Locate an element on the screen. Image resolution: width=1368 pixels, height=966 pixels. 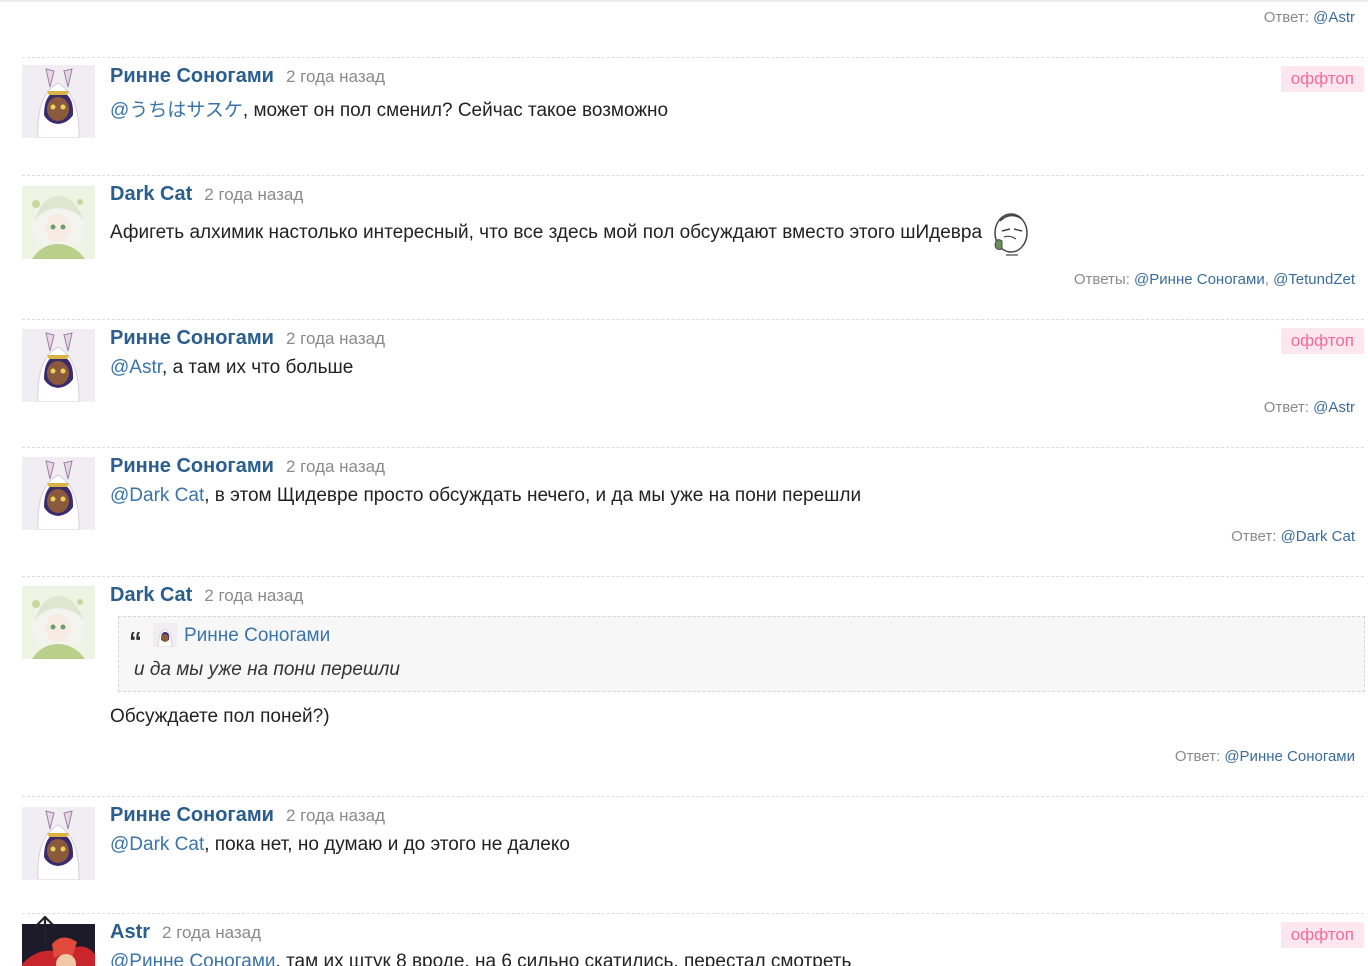
comment-text: Обсуждаете пол поней?) is located at coordinates (220, 717).